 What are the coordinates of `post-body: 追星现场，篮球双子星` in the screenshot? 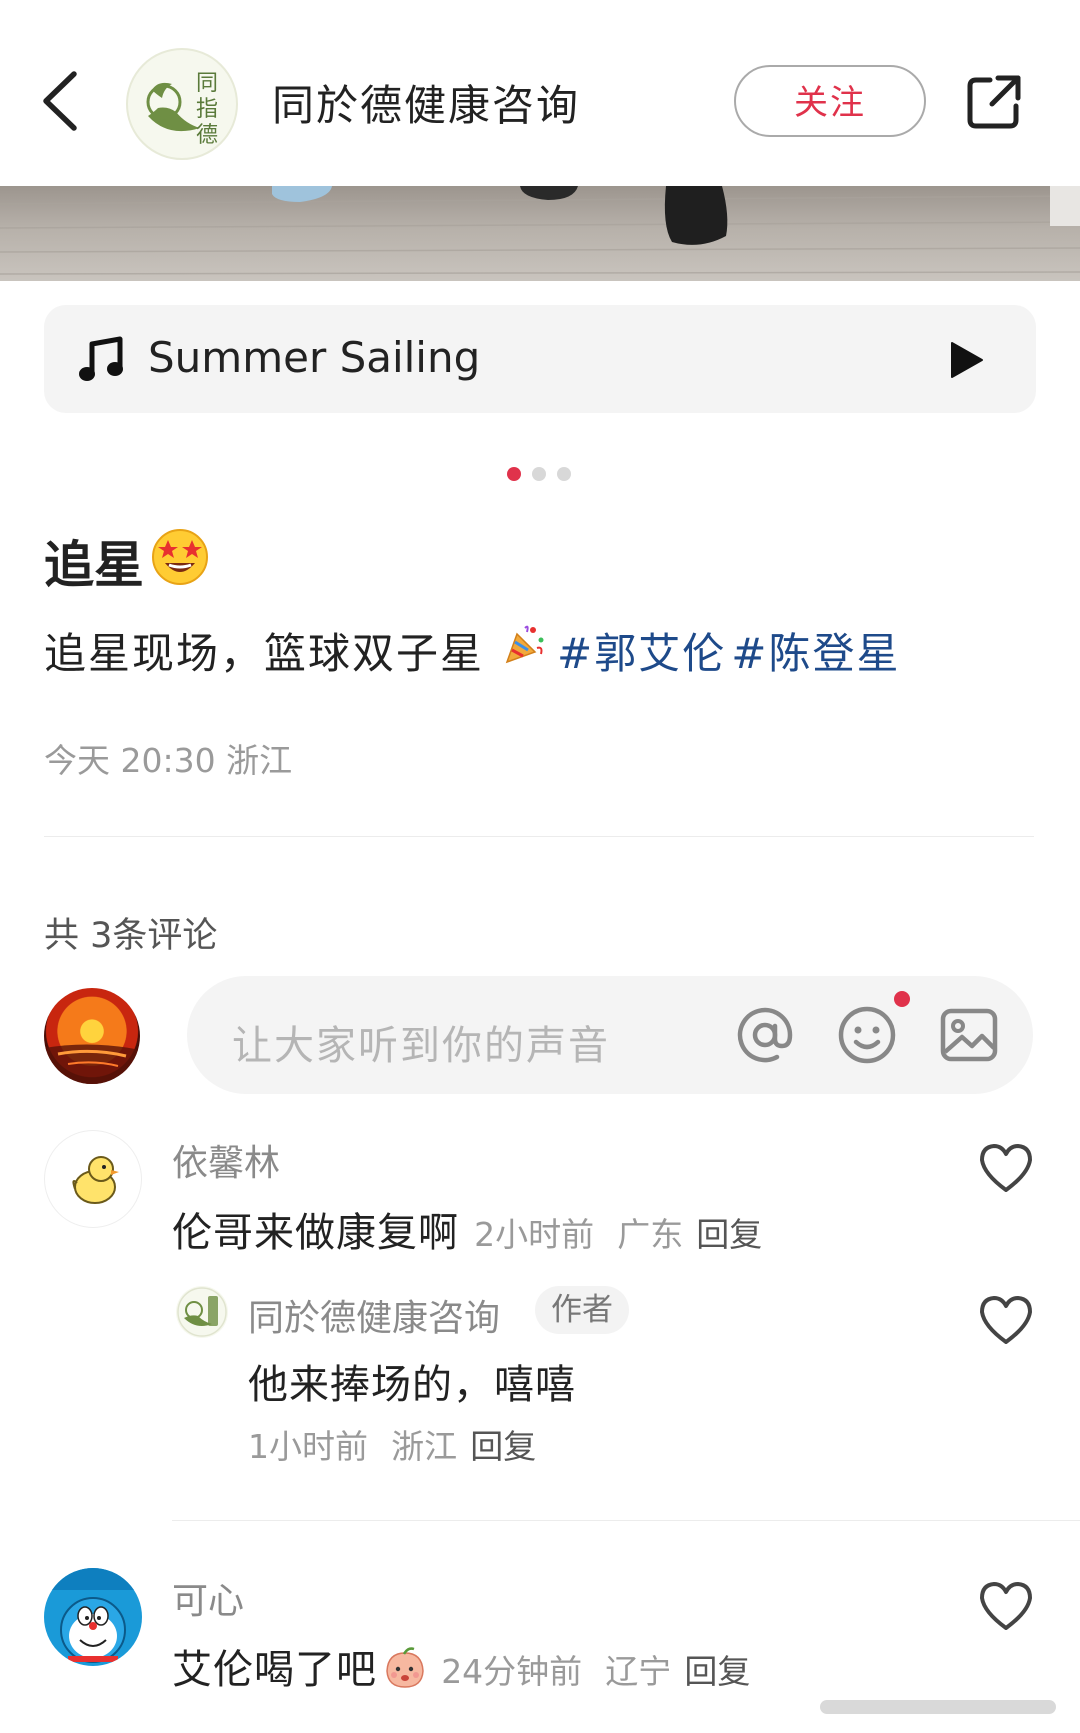 It's located at (264, 650).